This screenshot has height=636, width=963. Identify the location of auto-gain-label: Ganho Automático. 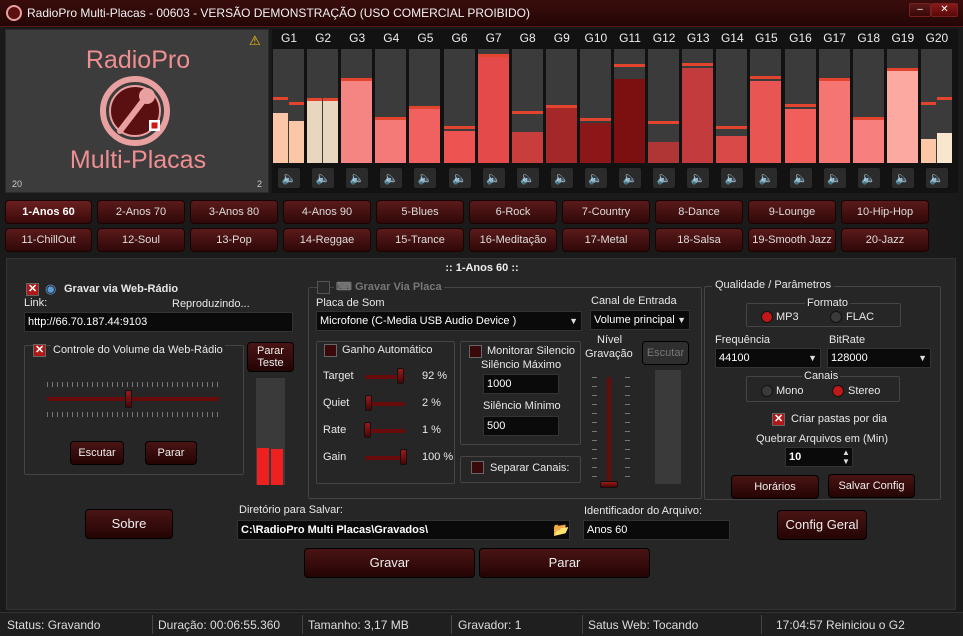
(387, 350).